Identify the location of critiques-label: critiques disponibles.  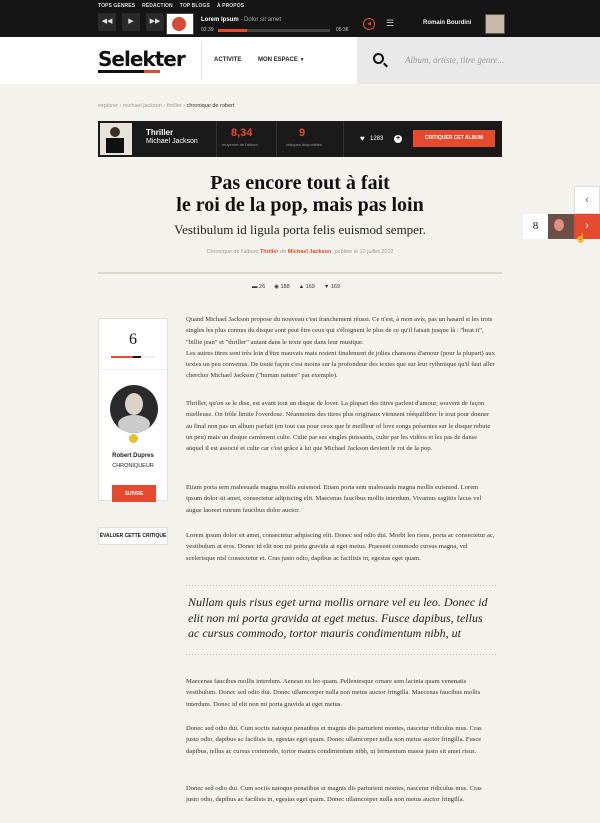
(304, 144).